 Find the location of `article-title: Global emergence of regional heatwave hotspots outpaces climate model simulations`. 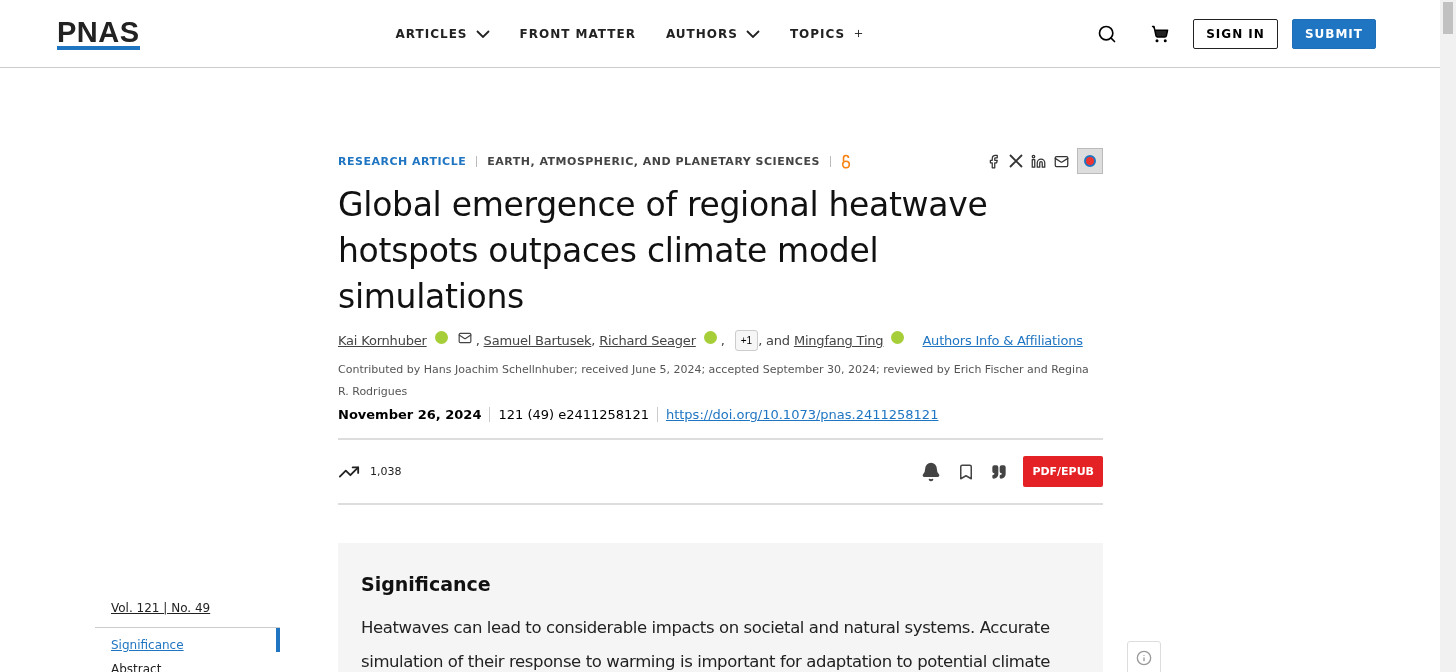

article-title: Global emergence of regional heatwave hotspots outpaces climate model simulations is located at coordinates (663, 251).